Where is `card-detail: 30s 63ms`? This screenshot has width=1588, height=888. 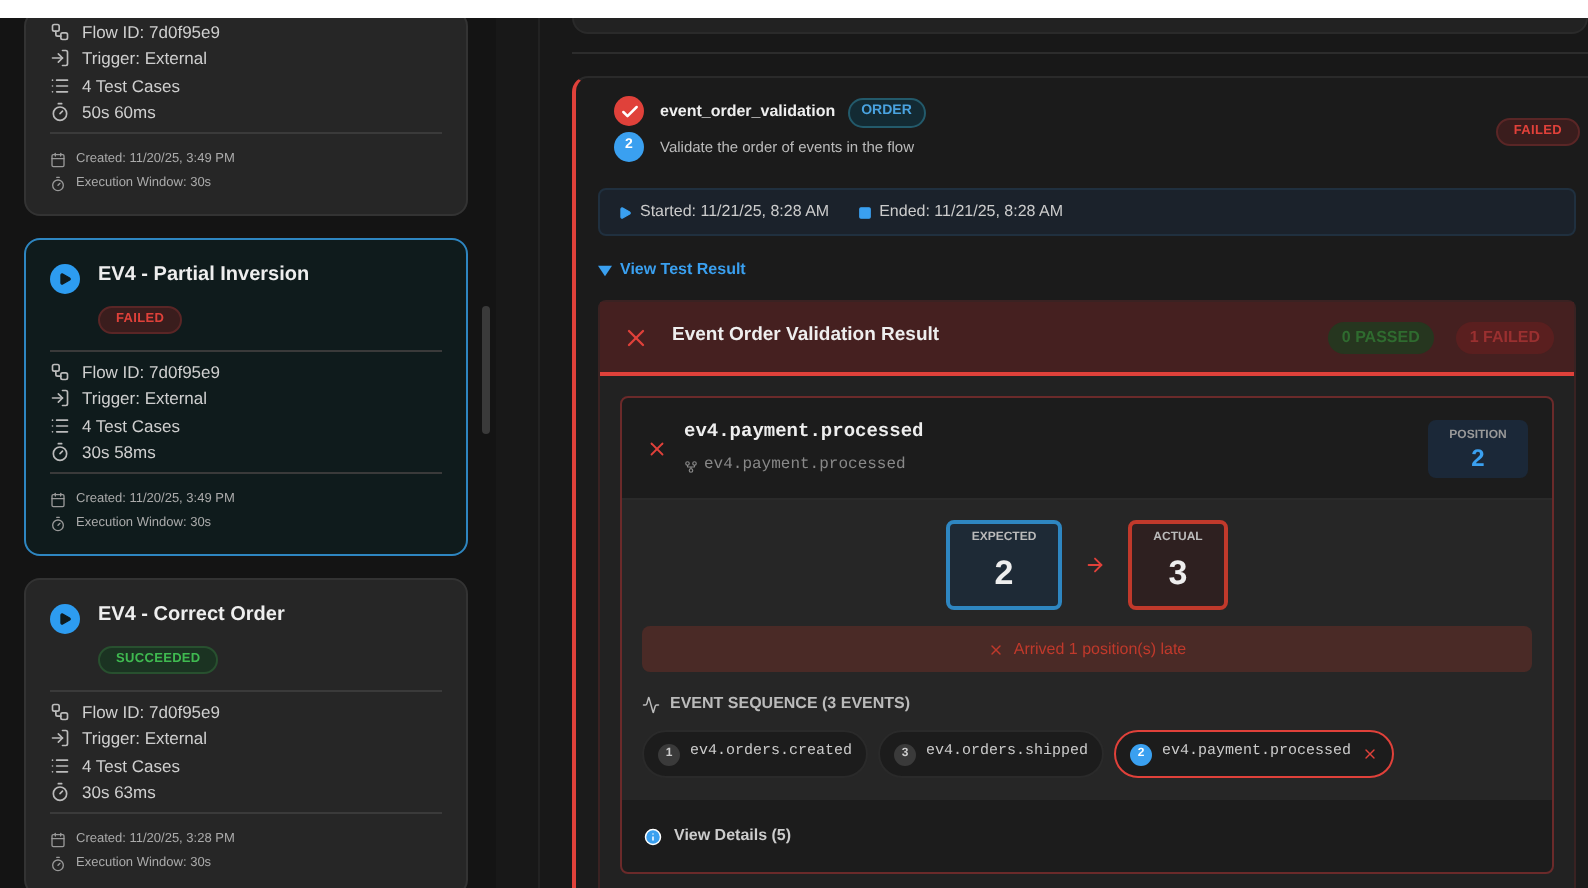 card-detail: 30s 63ms is located at coordinates (119, 792).